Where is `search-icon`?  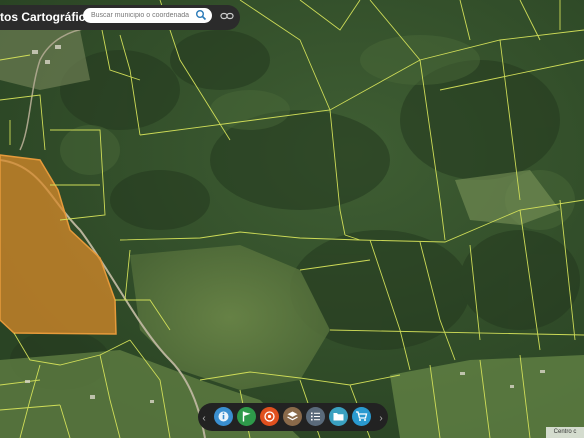
search-icon is located at coordinates (201, 15).